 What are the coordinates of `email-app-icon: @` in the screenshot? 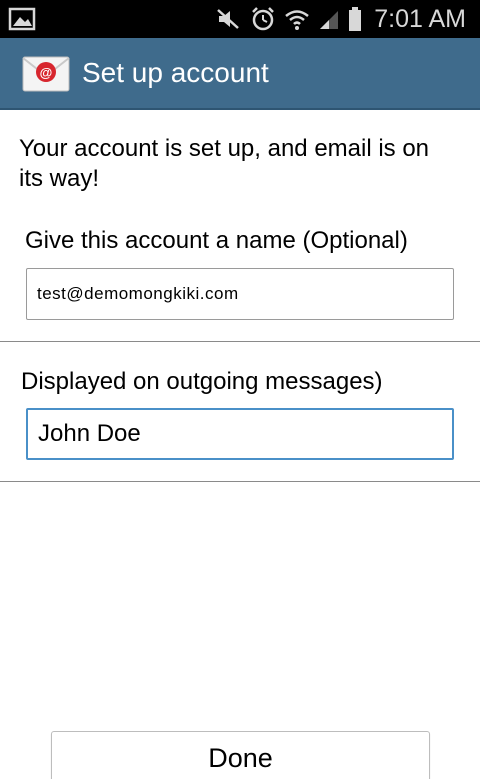 It's located at (46, 74).